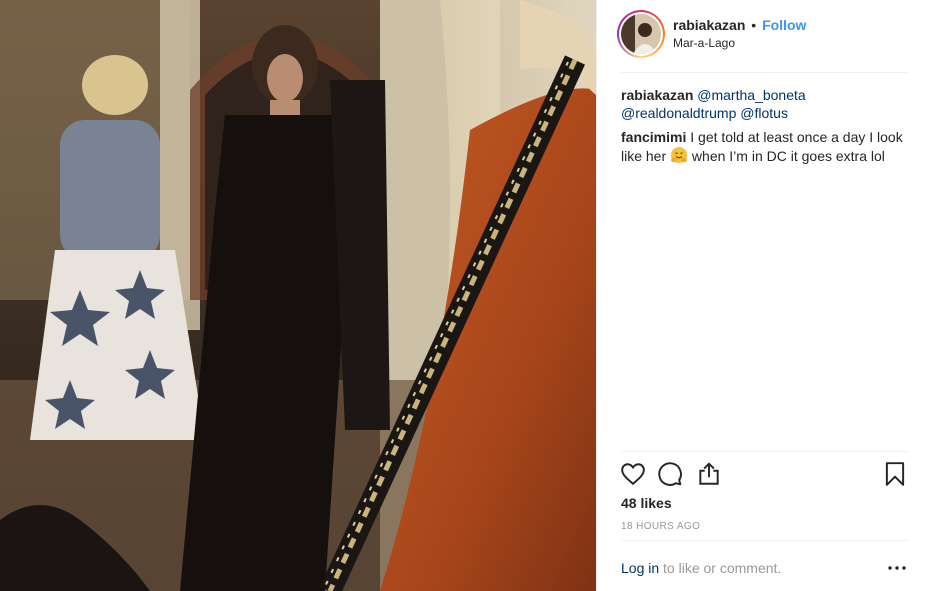 This screenshot has width=926, height=591. Describe the element at coordinates (764, 113) in the screenshot. I see `mention-link: @flotus` at that location.